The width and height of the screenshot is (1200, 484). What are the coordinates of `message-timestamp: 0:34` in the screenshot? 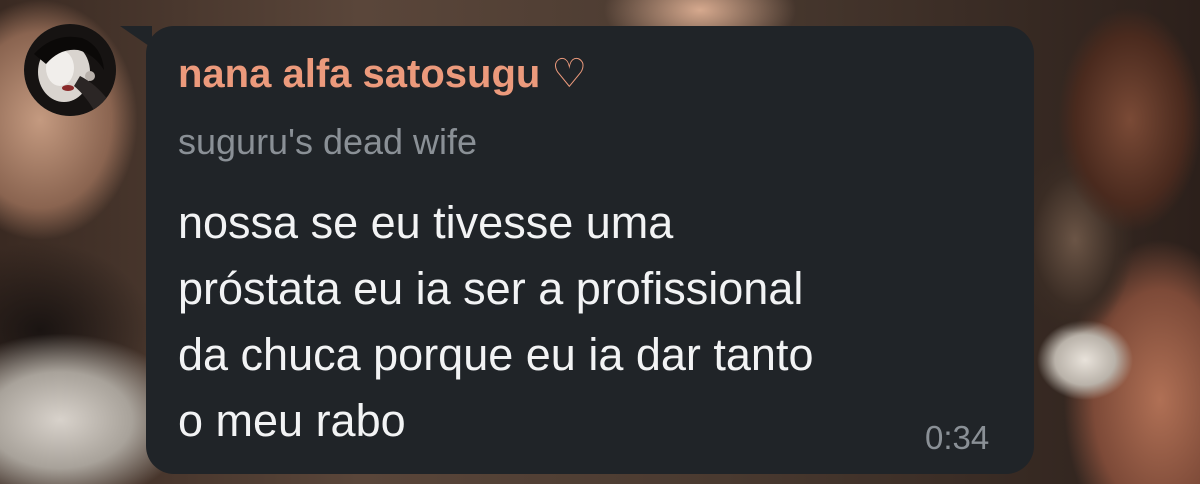 It's located at (957, 437).